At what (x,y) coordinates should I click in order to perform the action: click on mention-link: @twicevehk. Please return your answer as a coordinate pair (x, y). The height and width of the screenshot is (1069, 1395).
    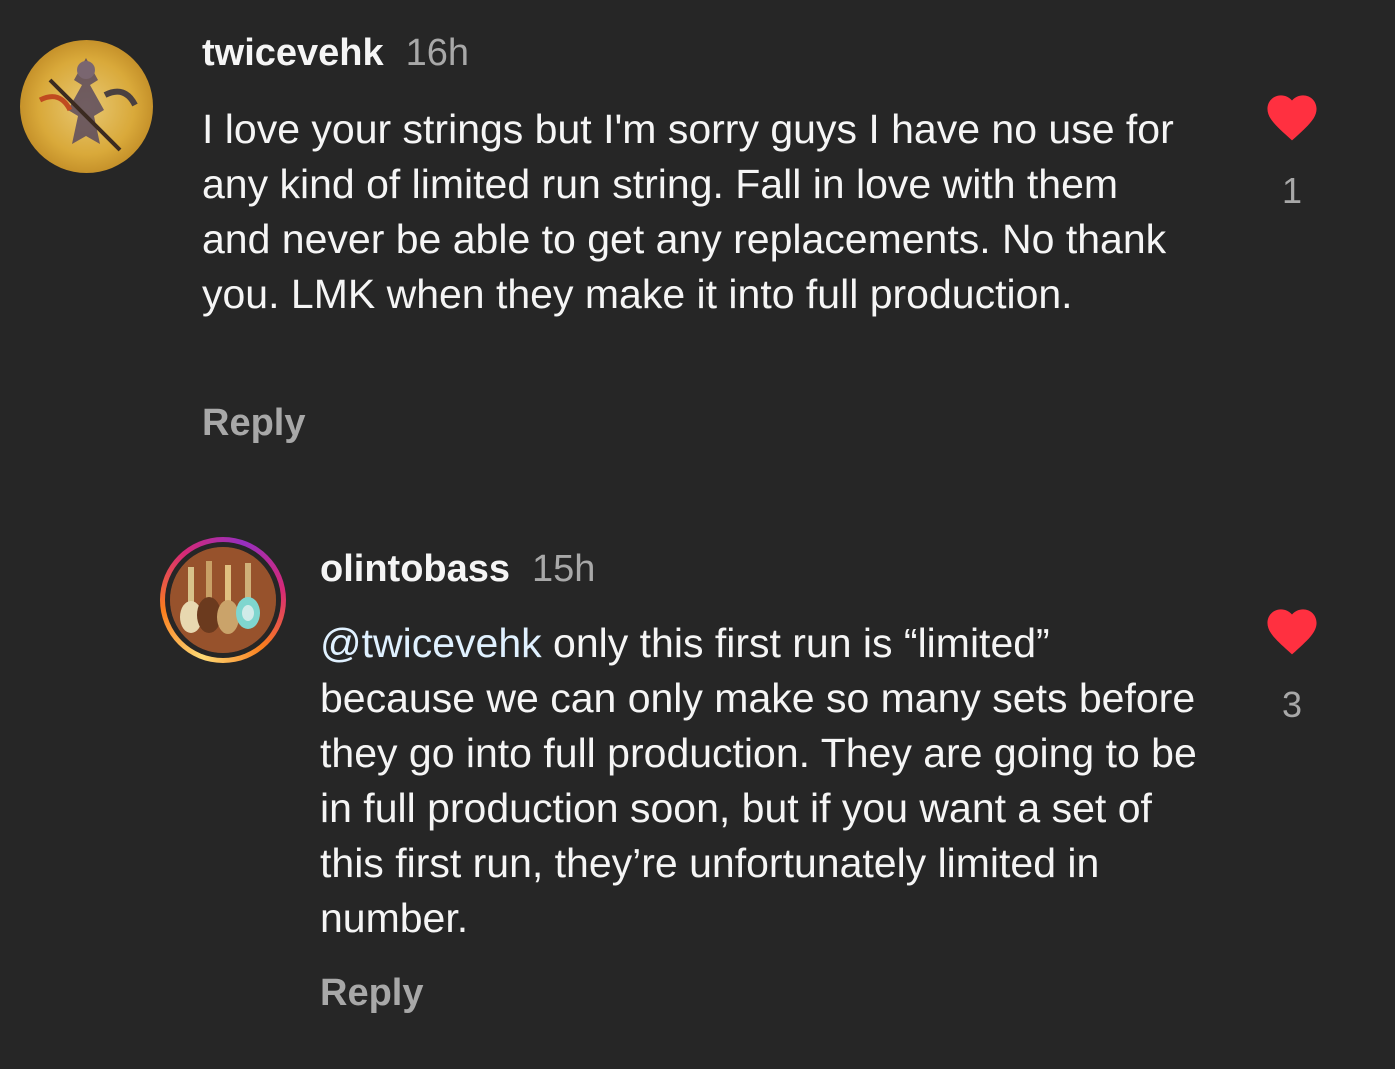
    Looking at the image, I should click on (431, 643).